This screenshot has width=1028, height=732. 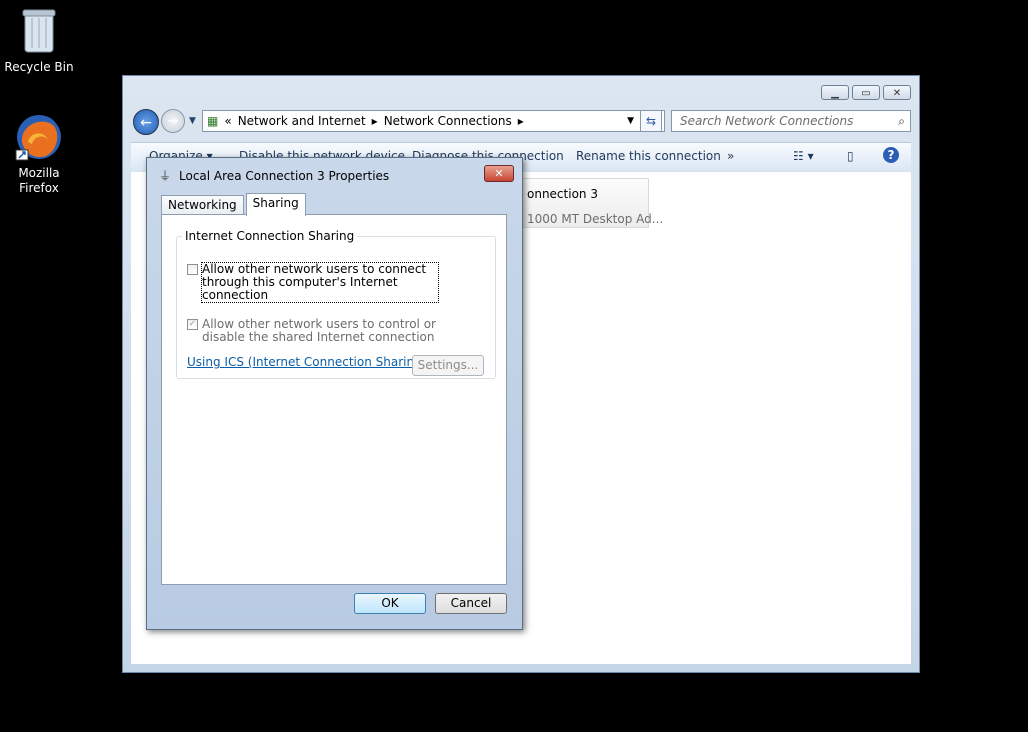 I want to click on more-commands-button: », so click(x=730, y=156).